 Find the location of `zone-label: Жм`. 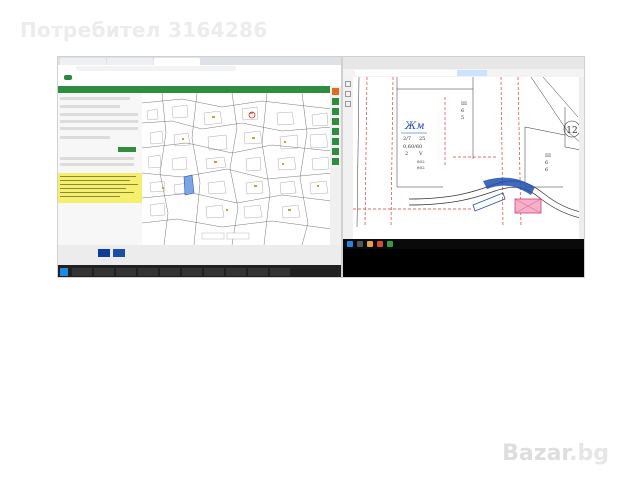

zone-label: Жм is located at coordinates (414, 126).